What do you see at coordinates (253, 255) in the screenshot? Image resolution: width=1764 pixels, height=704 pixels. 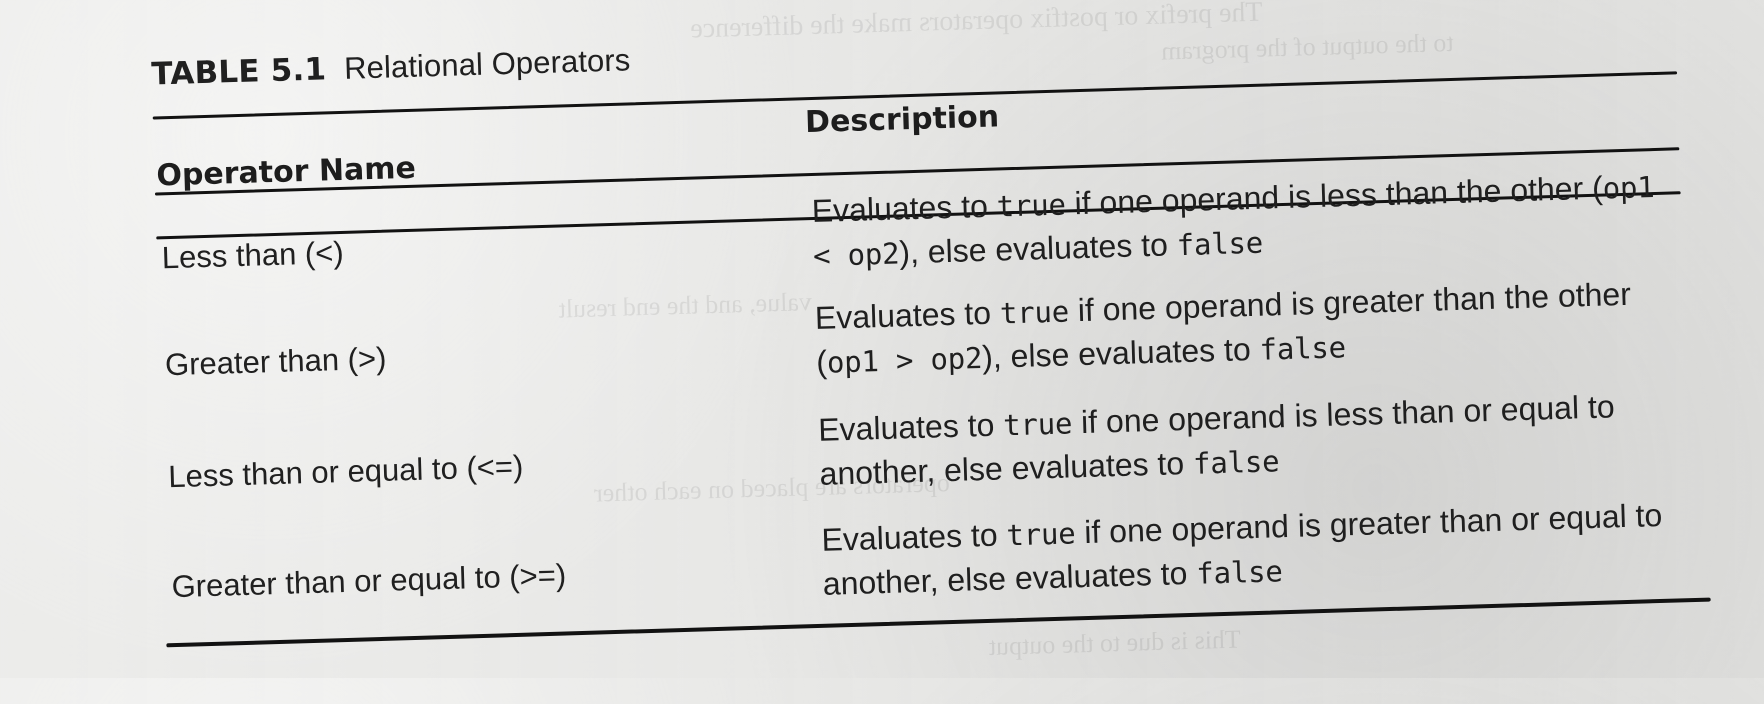 I see `operator-name-cell: Less than (<)` at bounding box center [253, 255].